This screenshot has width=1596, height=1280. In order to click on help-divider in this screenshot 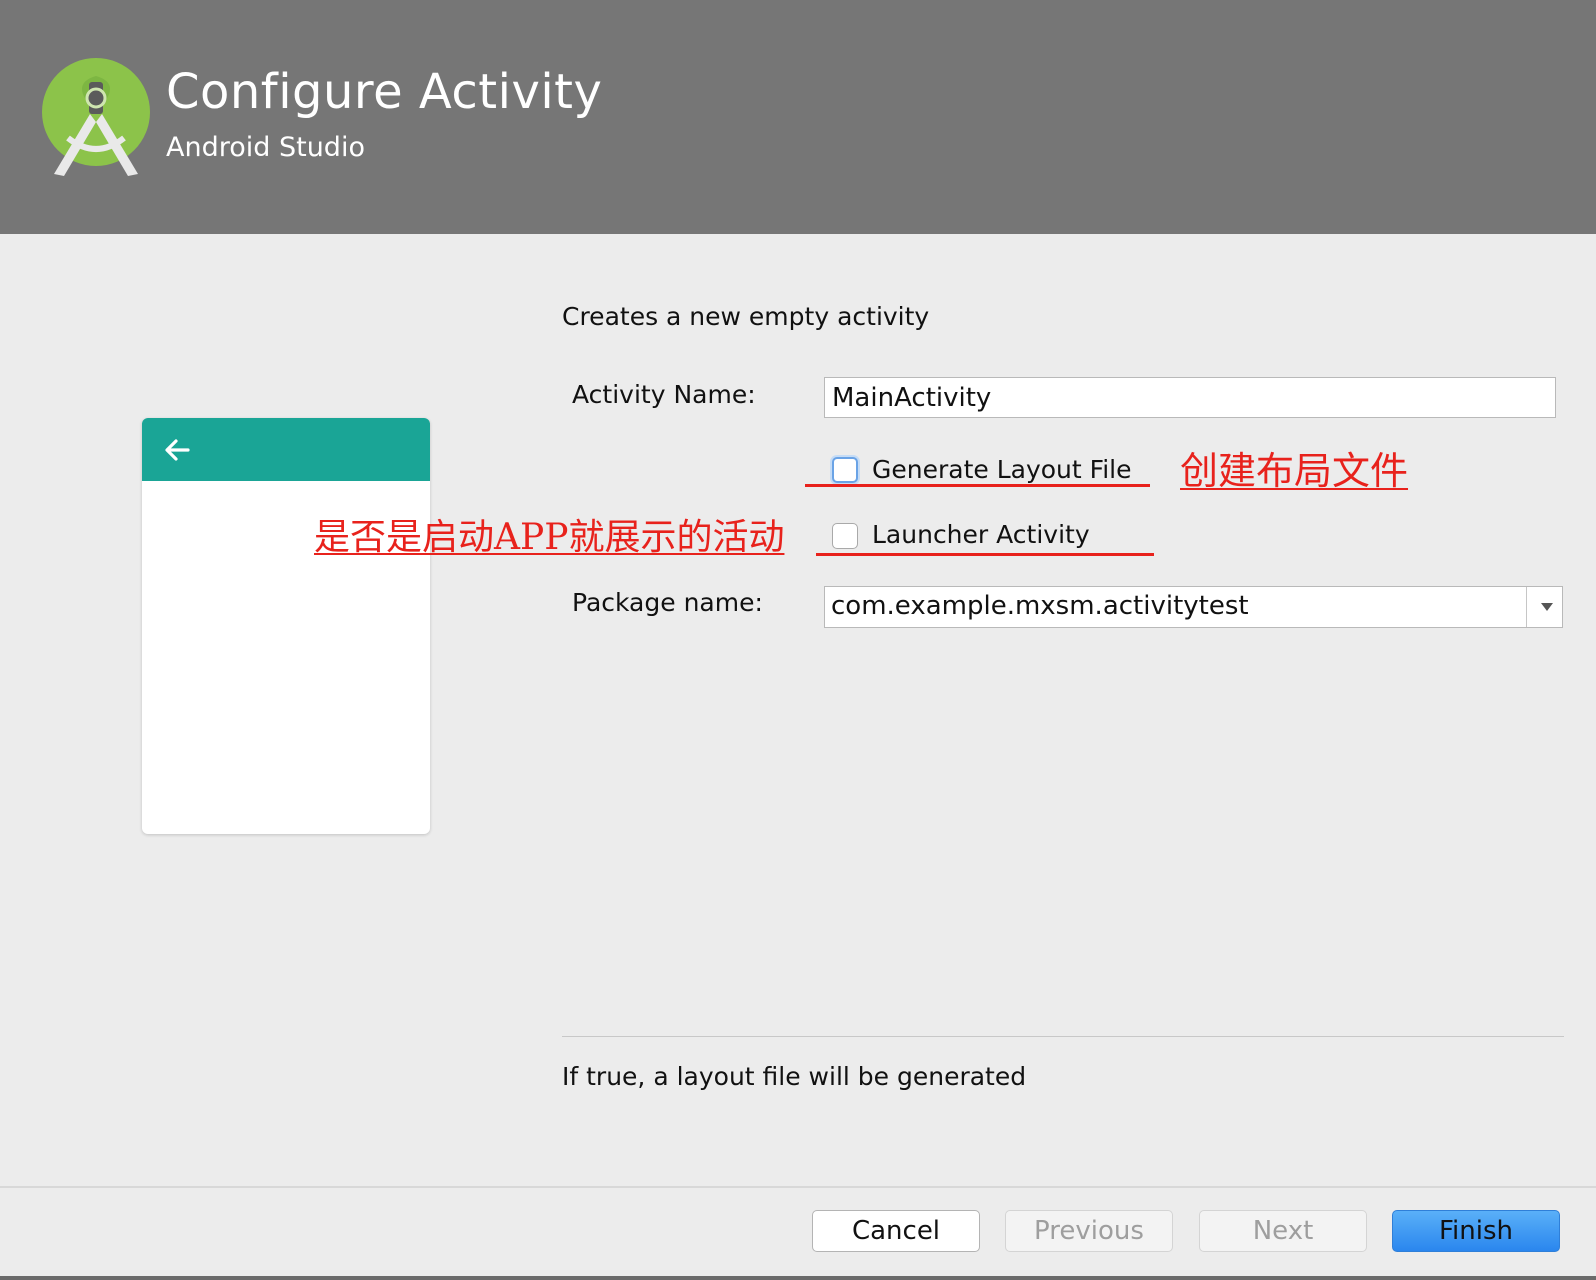, I will do `click(1063, 1036)`.